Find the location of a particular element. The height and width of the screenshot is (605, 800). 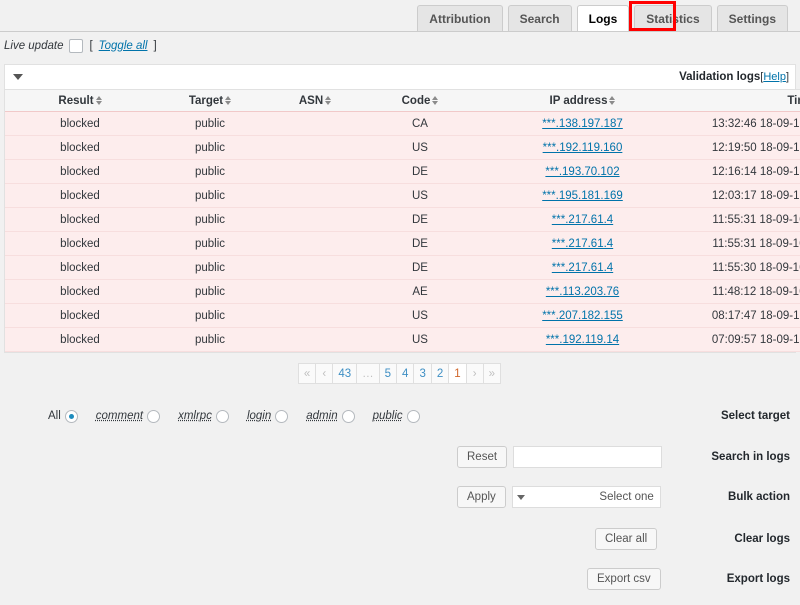

column-header-ip-address: IP address is located at coordinates (582, 100).